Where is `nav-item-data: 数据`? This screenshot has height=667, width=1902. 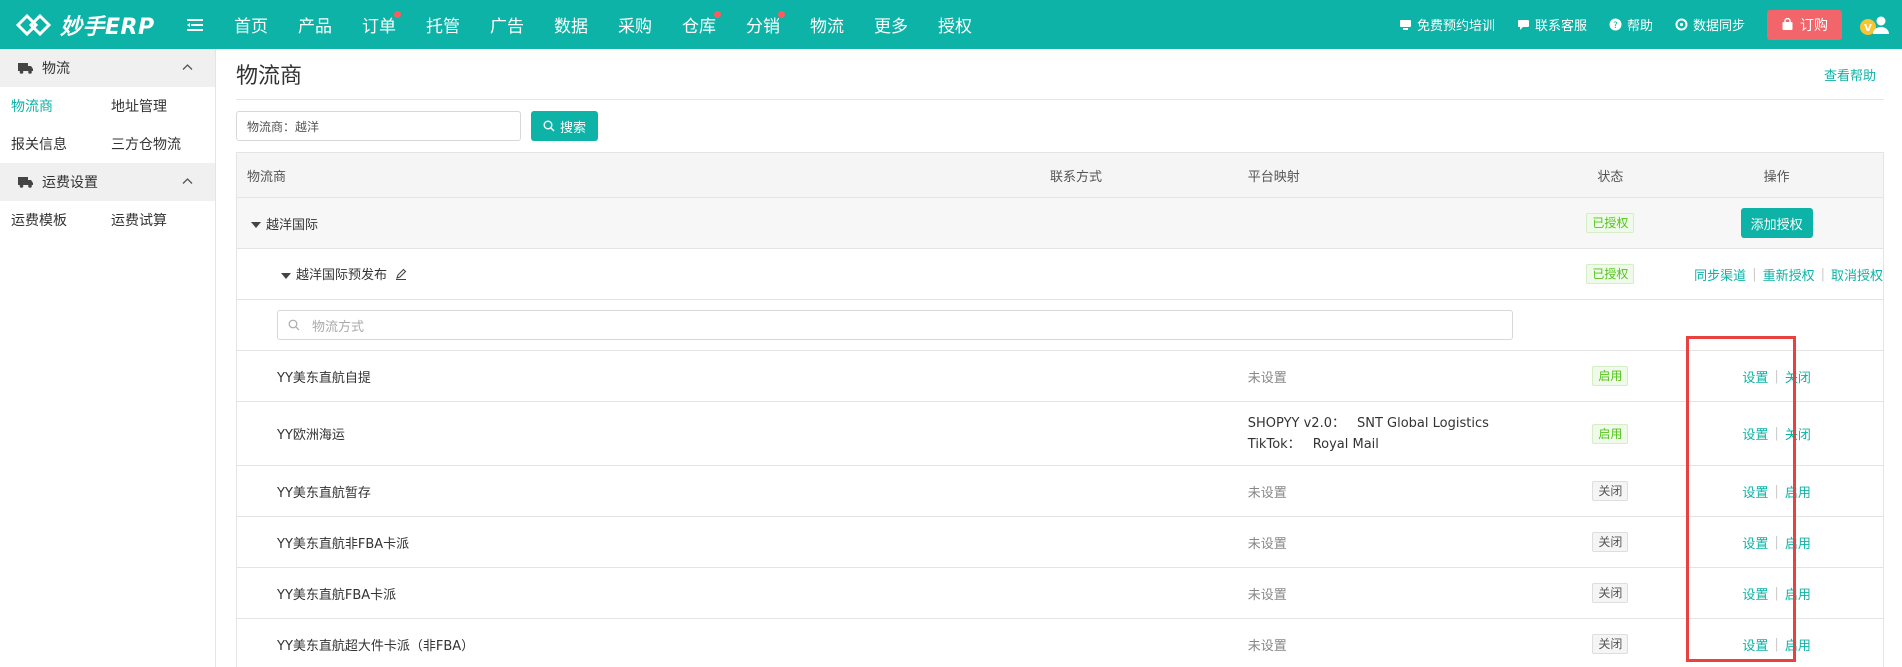
nav-item-data: 数据 is located at coordinates (571, 24).